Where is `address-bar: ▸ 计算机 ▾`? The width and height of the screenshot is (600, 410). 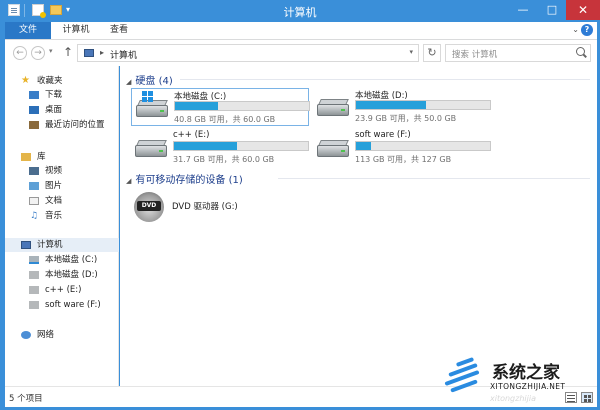 address-bar: ▸ 计算机 ▾ is located at coordinates (248, 53).